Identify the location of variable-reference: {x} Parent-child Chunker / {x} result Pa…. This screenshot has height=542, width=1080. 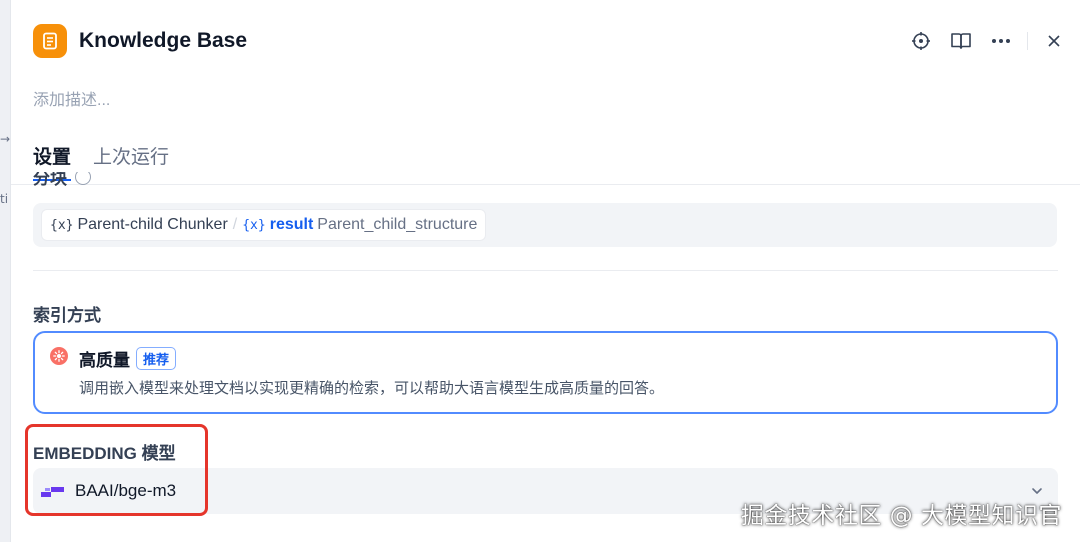
(264, 225).